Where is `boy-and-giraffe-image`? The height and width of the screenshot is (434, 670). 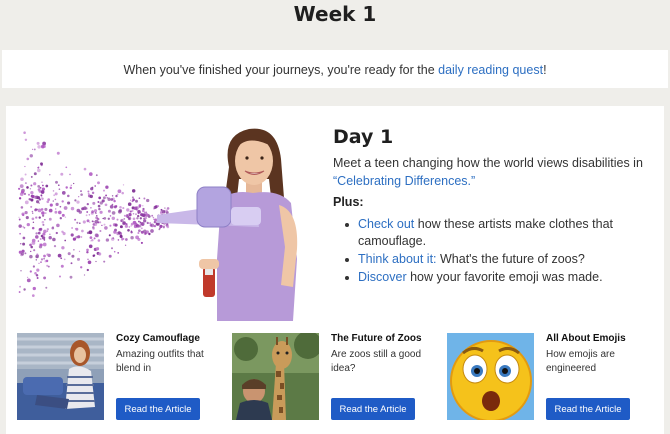 boy-and-giraffe-image is located at coordinates (275, 376).